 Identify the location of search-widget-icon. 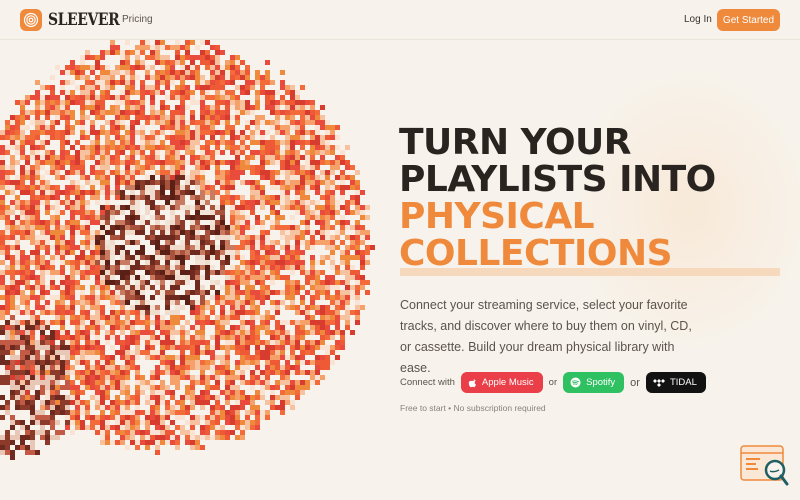
(765, 466).